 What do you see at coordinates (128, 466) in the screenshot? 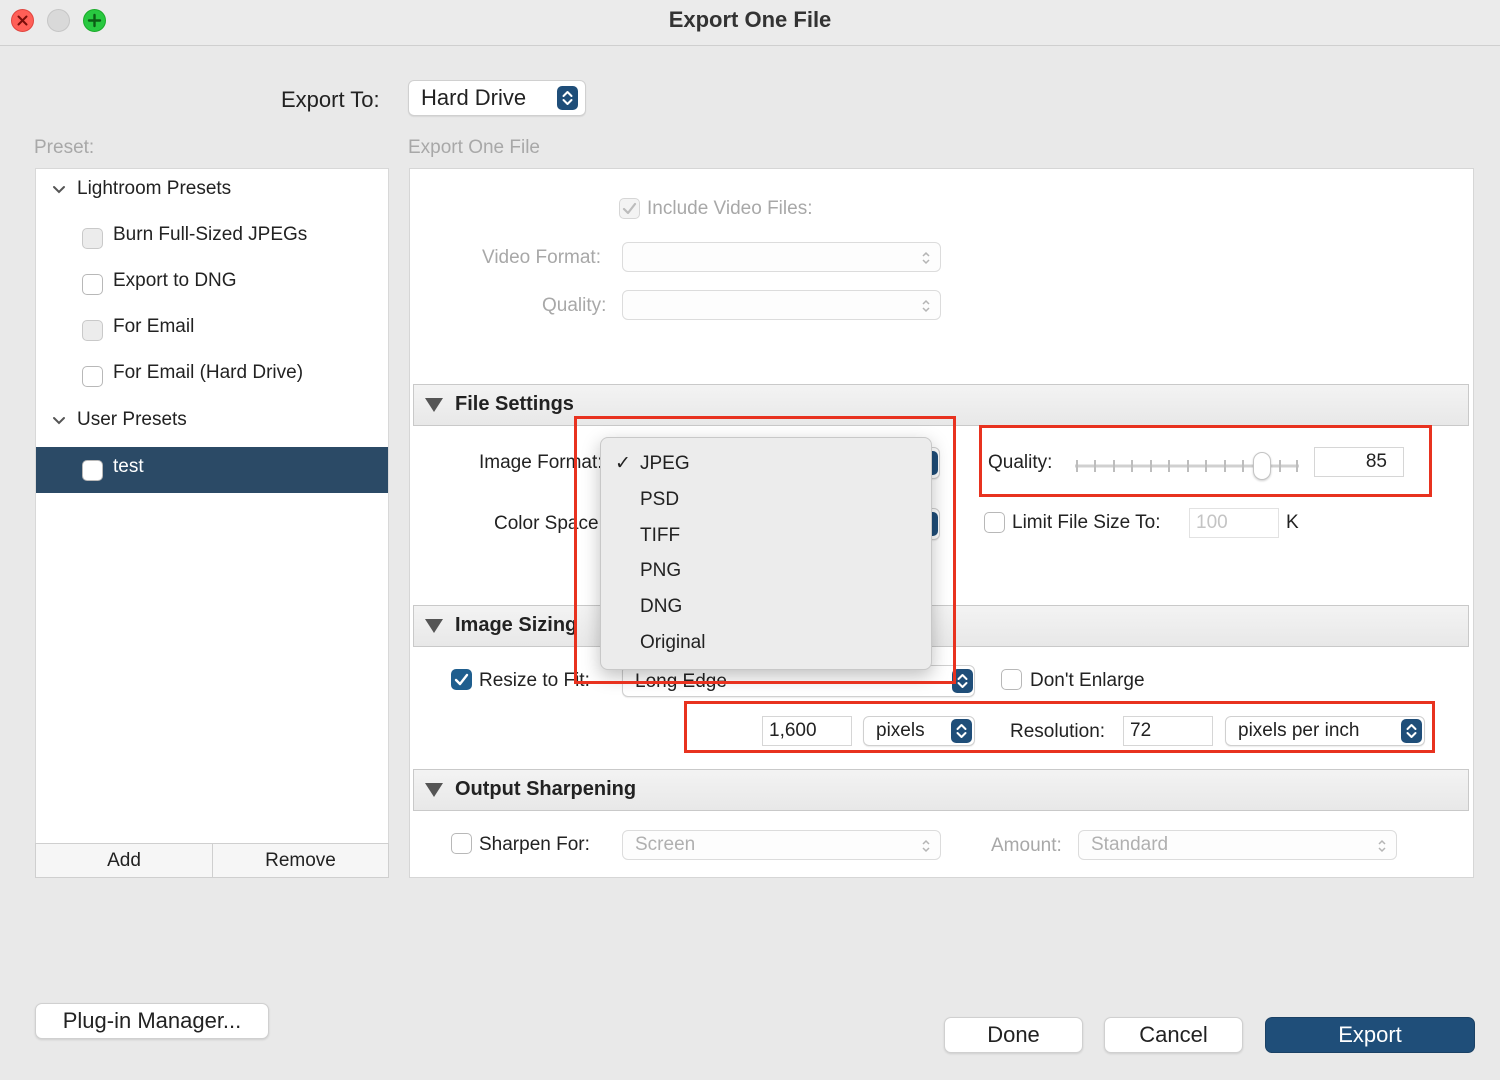
I see `preset-item-label: test` at bounding box center [128, 466].